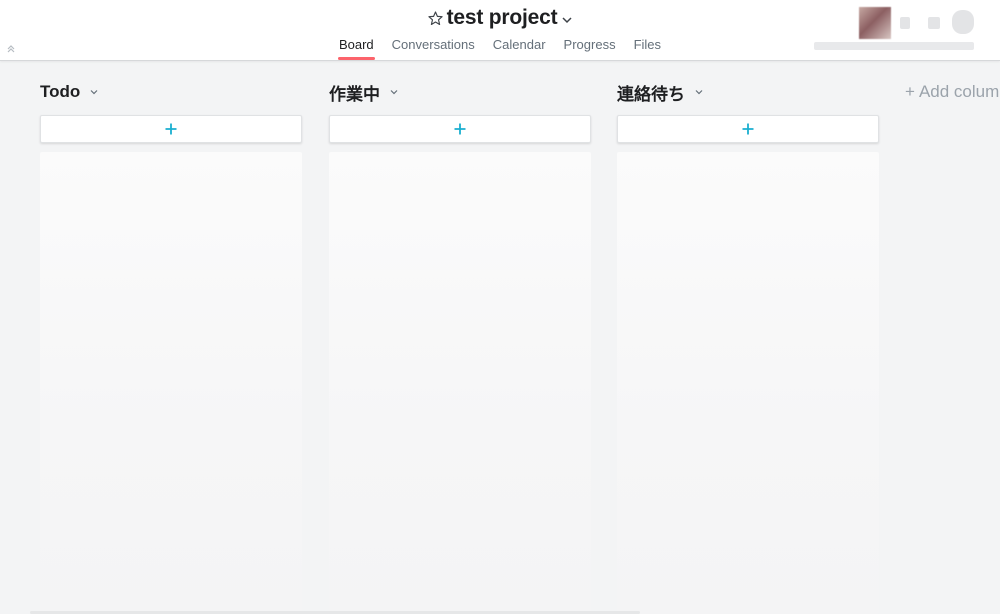 This screenshot has width=1000, height=614. I want to click on project-title-area: test project, so click(500, 18).